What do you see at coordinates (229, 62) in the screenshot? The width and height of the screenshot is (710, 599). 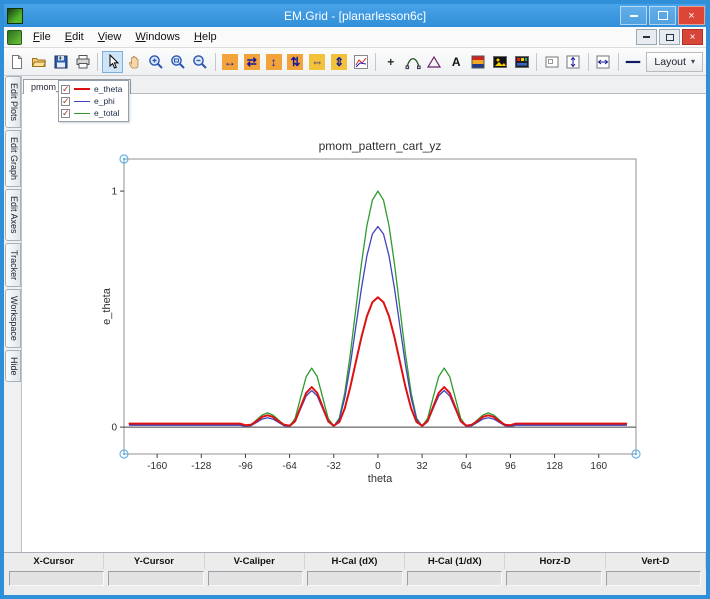 I see `expand-x-button: ↔` at bounding box center [229, 62].